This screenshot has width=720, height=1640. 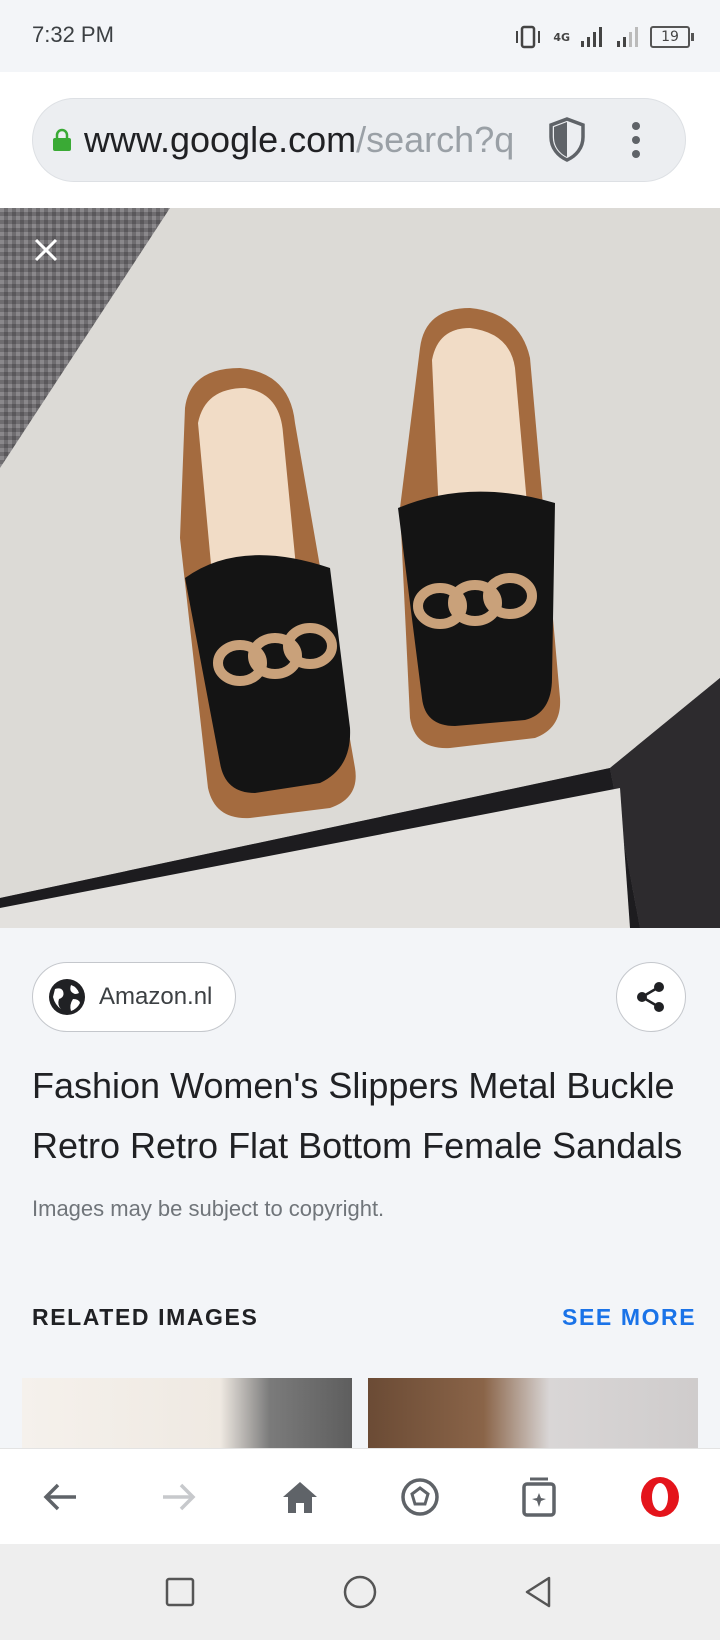 I want to click on forward-icon, so click(x=179, y=1497).